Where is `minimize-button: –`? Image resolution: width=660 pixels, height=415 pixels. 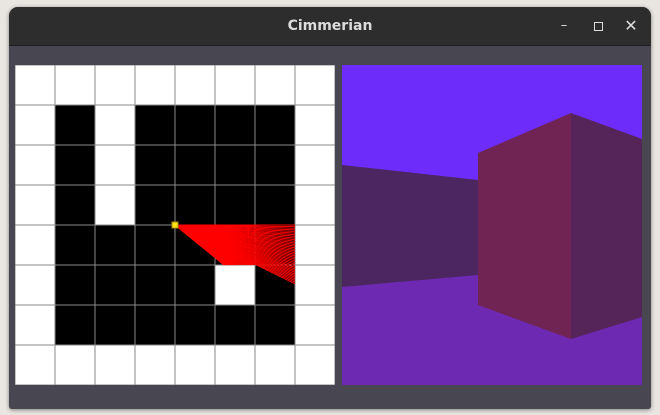 minimize-button: – is located at coordinates (564, 26).